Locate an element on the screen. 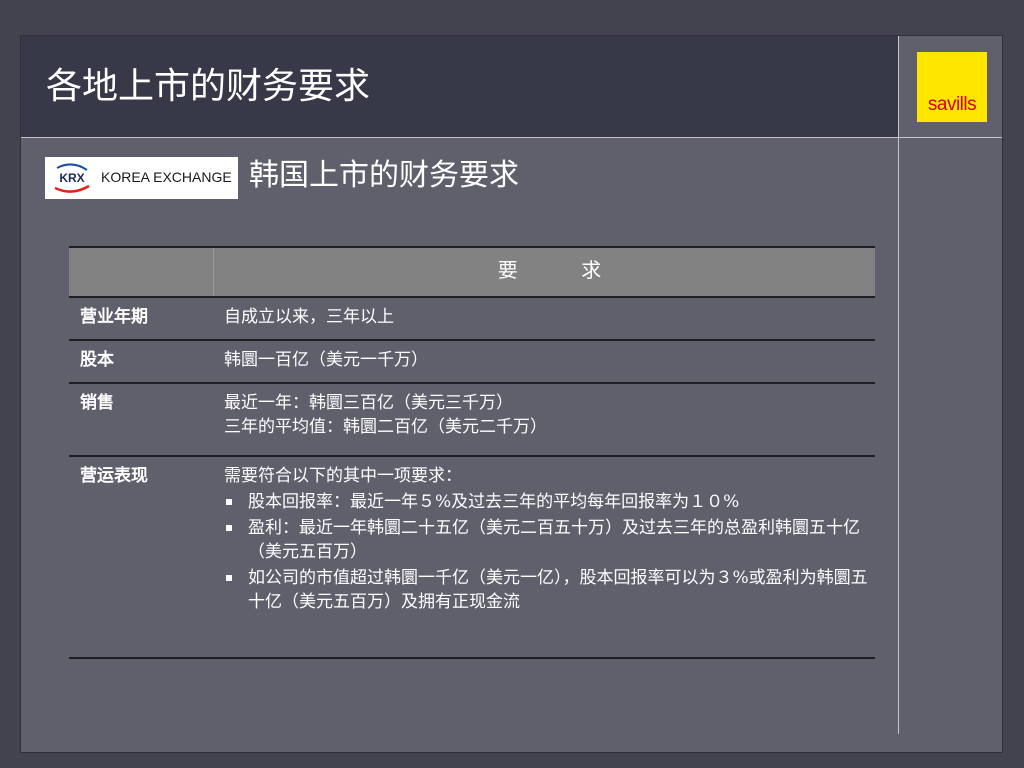 This screenshot has width=1024, height=768. title-bar: 各地上市的财务要求 is located at coordinates (459, 86).